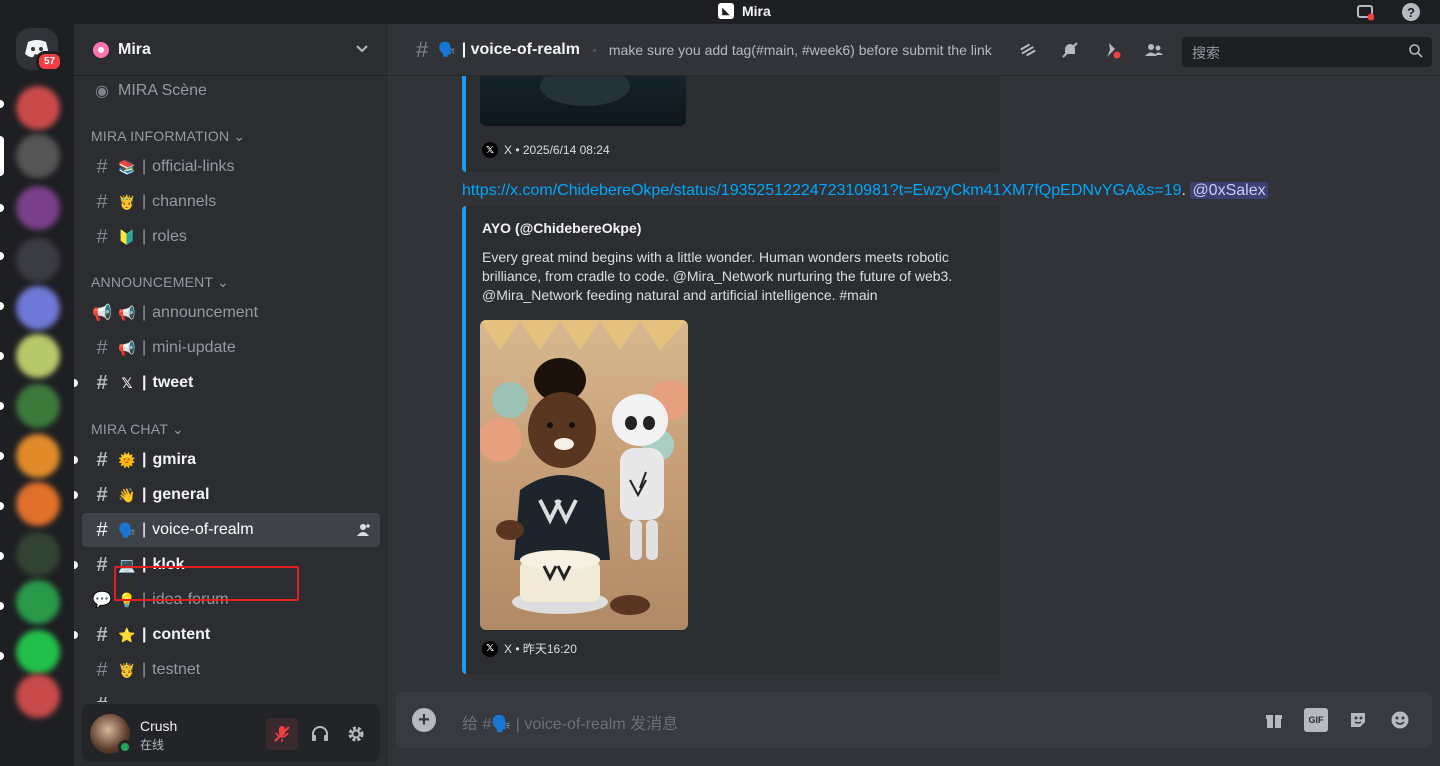 The image size is (1440, 766). Describe the element at coordinates (174, 459) in the screenshot. I see `channel-label: gmira` at that location.